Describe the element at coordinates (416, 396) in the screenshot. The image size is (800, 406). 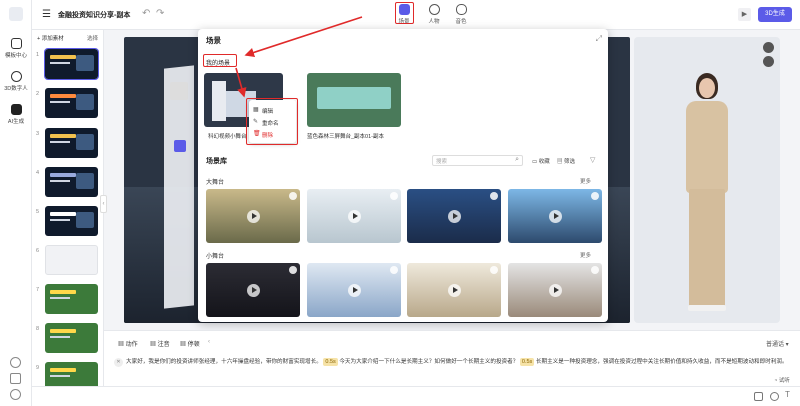
I see `status-bar: T` at that location.